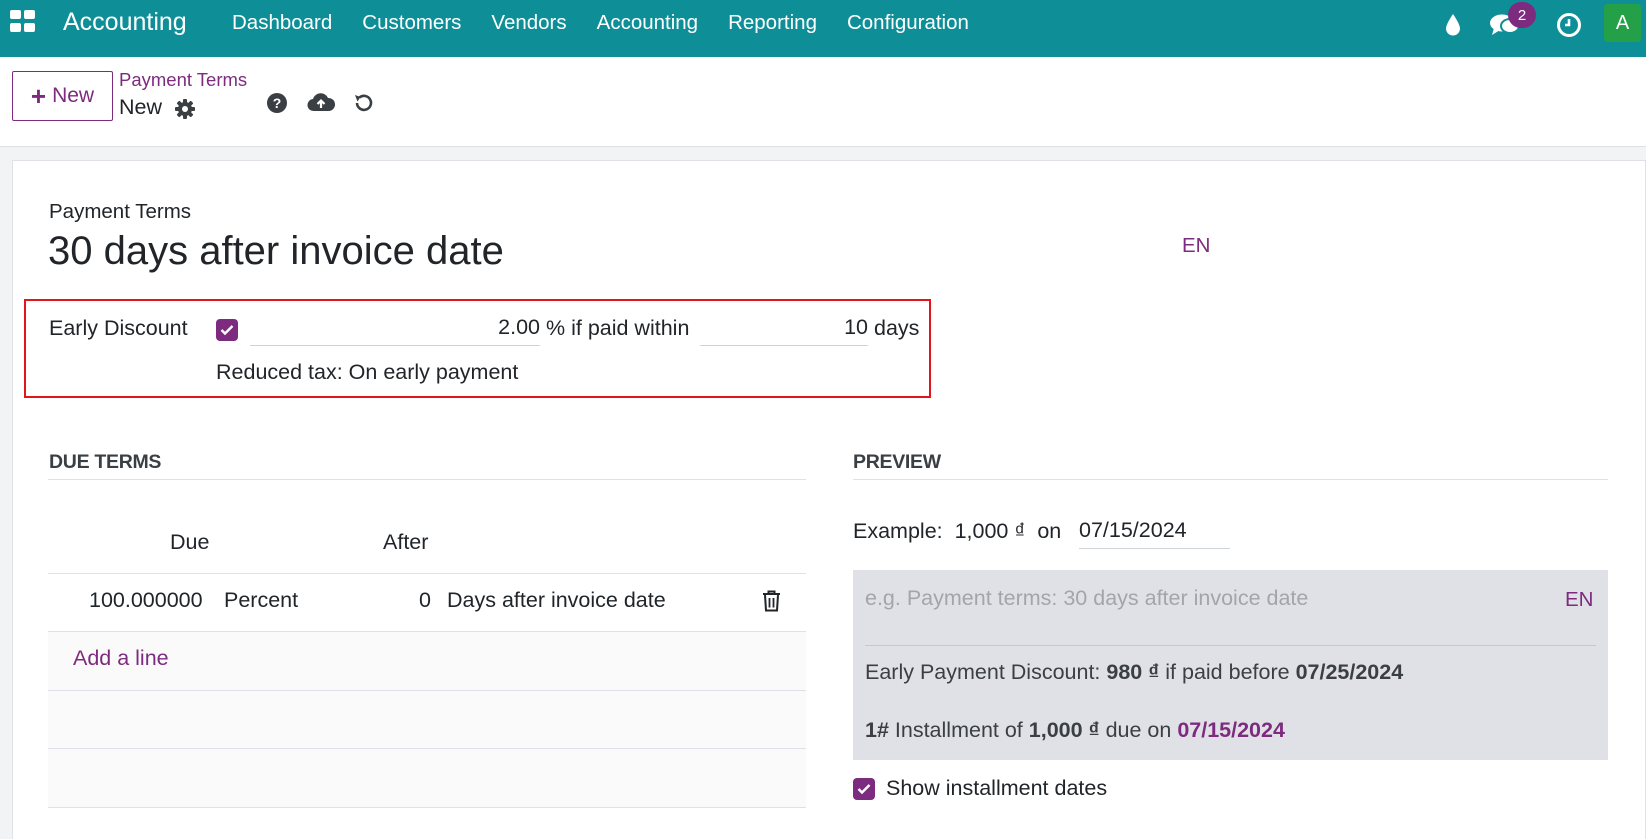  What do you see at coordinates (1064, 730) in the screenshot?
I see `installment-amount: 1,000 ₫` at bounding box center [1064, 730].